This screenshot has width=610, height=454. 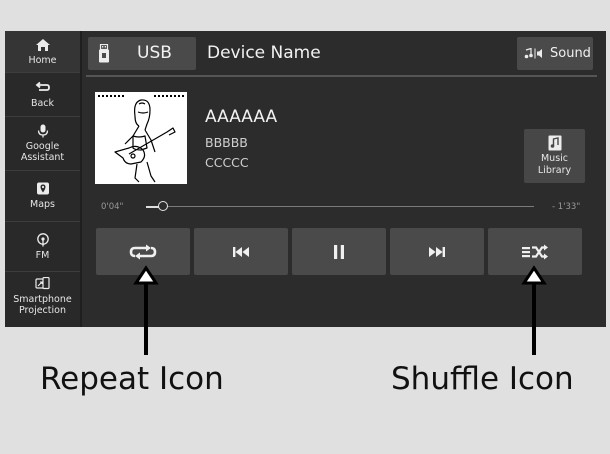 I want to click on repeat-callout-pointer, so click(x=146, y=310).